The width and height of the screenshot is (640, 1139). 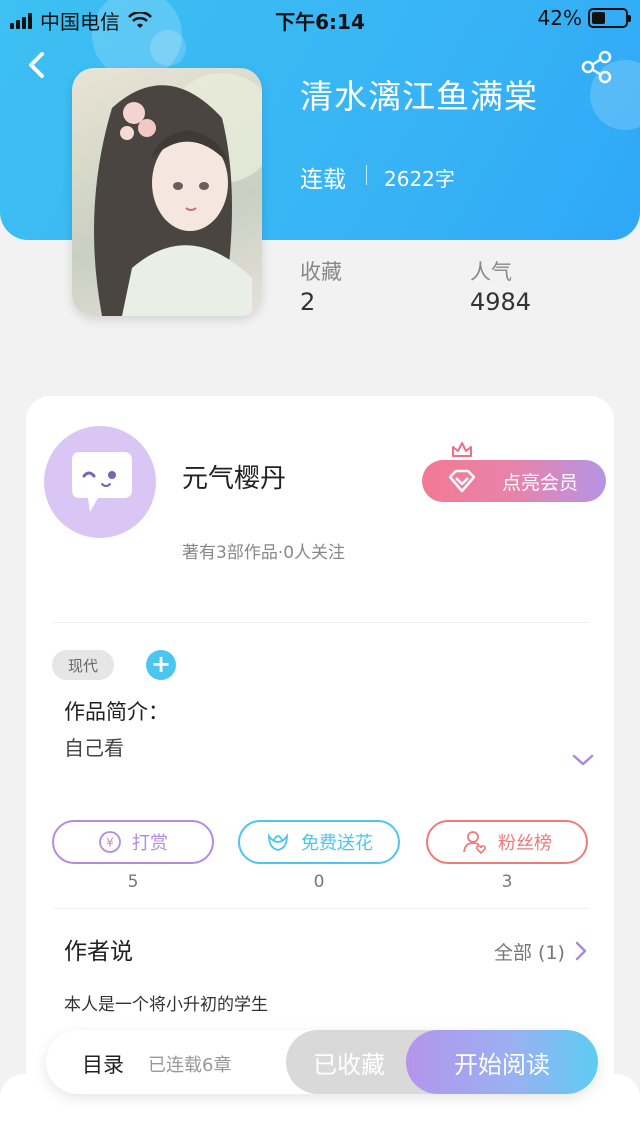 What do you see at coordinates (501, 302) in the screenshot?
I see `stat-value-popularity: 4984` at bounding box center [501, 302].